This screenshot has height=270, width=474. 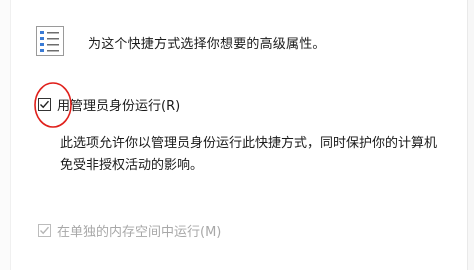 What do you see at coordinates (5, 135) in the screenshot?
I see `left-border` at bounding box center [5, 135].